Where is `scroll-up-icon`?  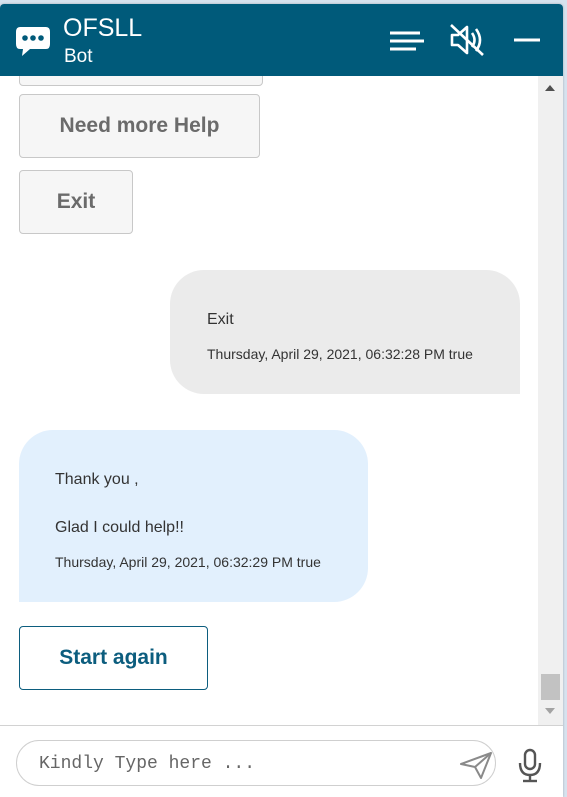
scroll-up-icon is located at coordinates (550, 88).